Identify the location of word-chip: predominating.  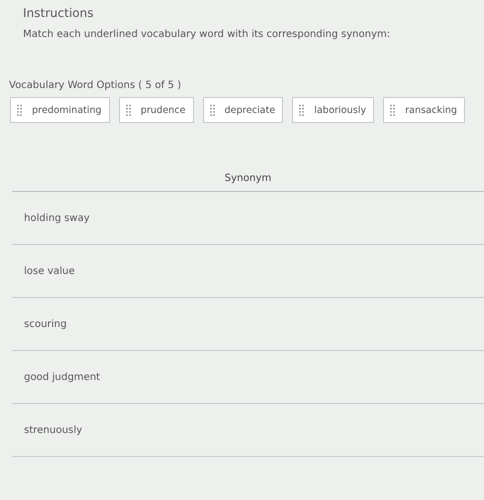
(60, 110).